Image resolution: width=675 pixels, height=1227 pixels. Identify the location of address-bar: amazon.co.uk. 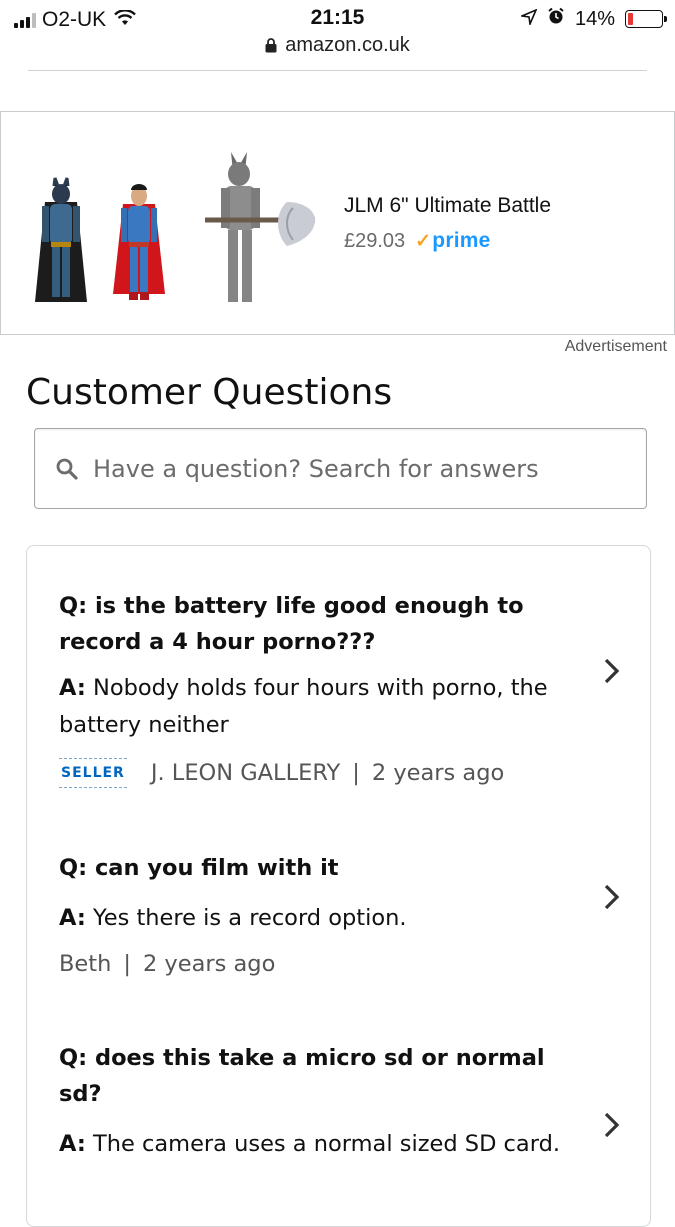
(337, 46).